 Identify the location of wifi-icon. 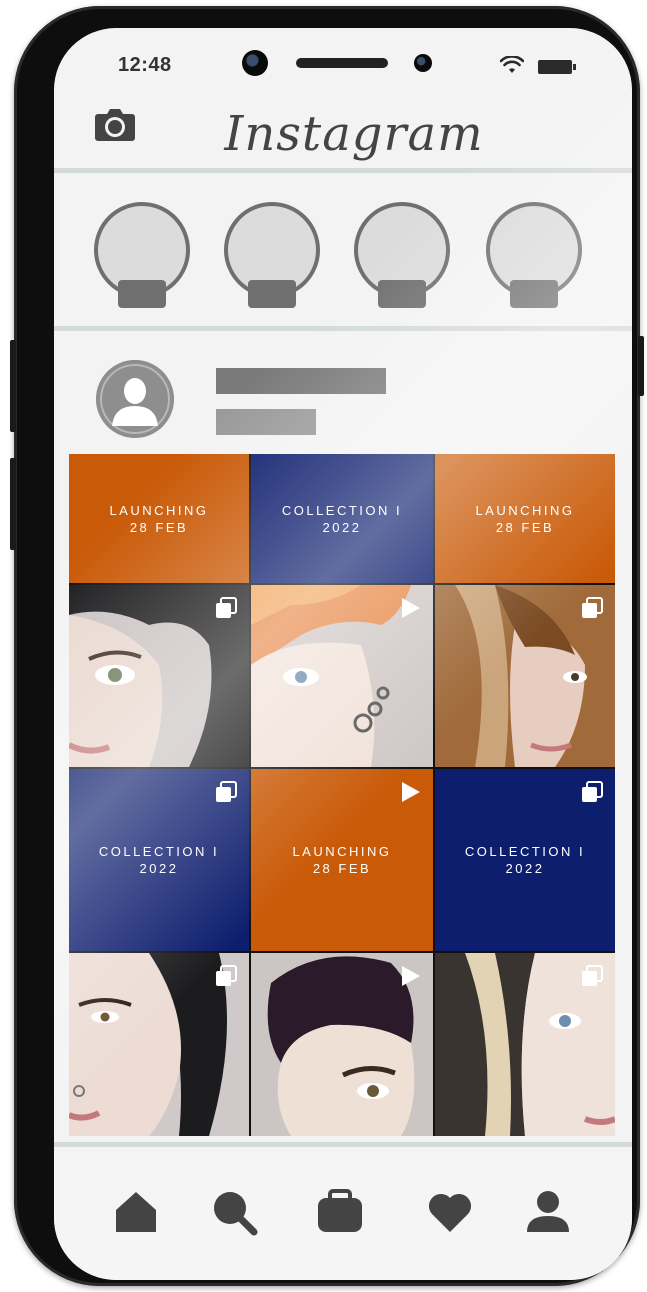
(512, 64).